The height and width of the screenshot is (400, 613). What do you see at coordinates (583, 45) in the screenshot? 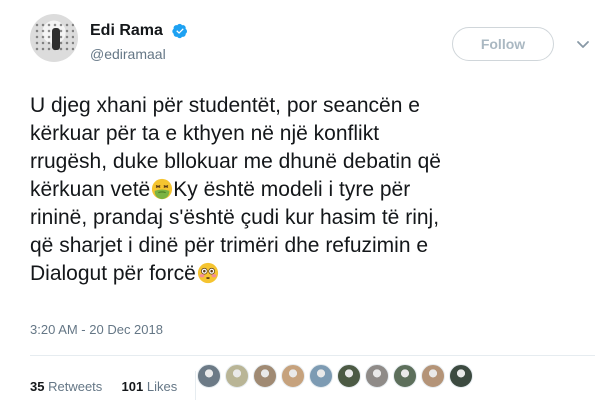
I see `chevron-down-icon` at bounding box center [583, 45].